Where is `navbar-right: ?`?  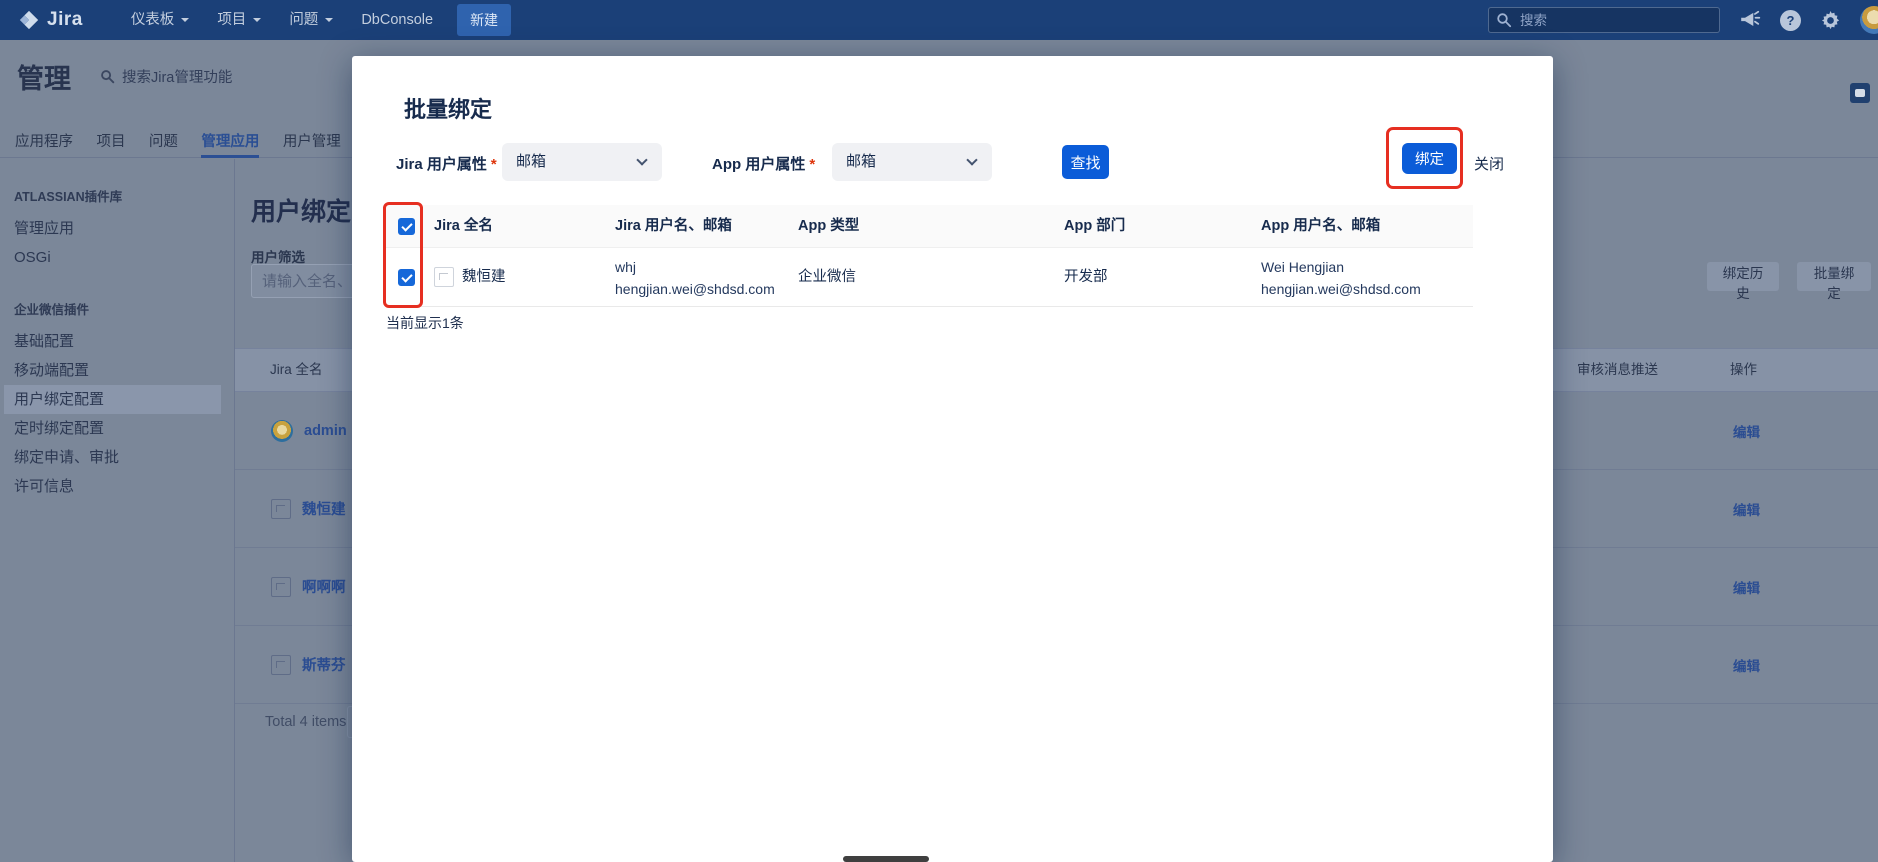 navbar-right: ? is located at coordinates (1683, 20).